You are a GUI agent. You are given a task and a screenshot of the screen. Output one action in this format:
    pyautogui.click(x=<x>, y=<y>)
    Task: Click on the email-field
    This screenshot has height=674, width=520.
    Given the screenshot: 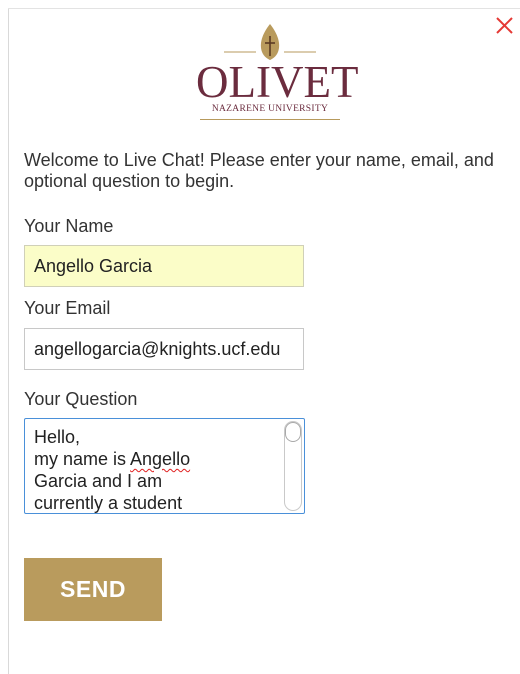 What is the action you would take?
    pyautogui.click(x=164, y=349)
    